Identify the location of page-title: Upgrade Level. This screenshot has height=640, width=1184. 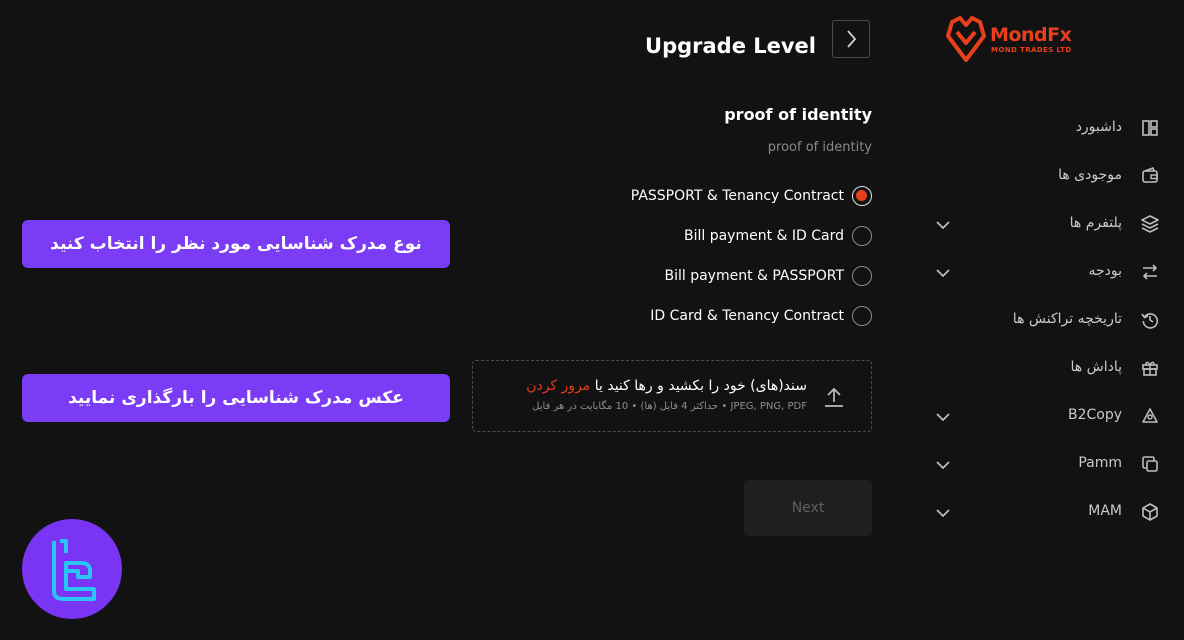
(730, 46).